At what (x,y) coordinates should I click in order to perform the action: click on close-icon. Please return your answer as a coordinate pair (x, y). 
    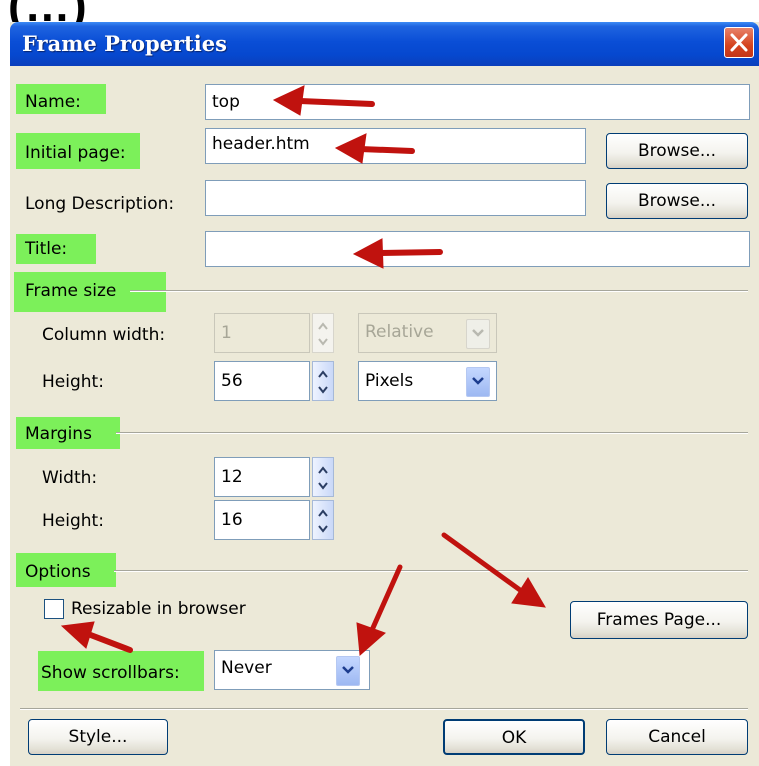
    Looking at the image, I should click on (739, 42).